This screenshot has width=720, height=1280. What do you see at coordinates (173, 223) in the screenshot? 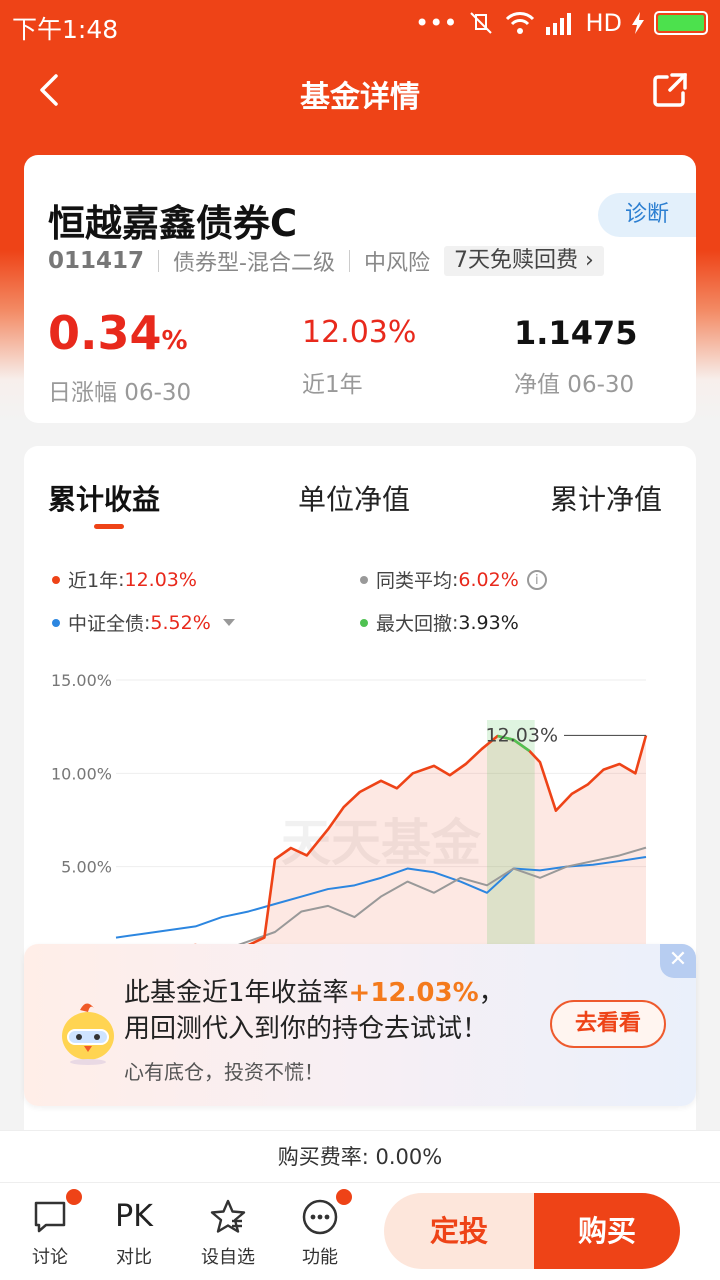
I see `fund-name: 恒越嘉鑫债券C` at bounding box center [173, 223].